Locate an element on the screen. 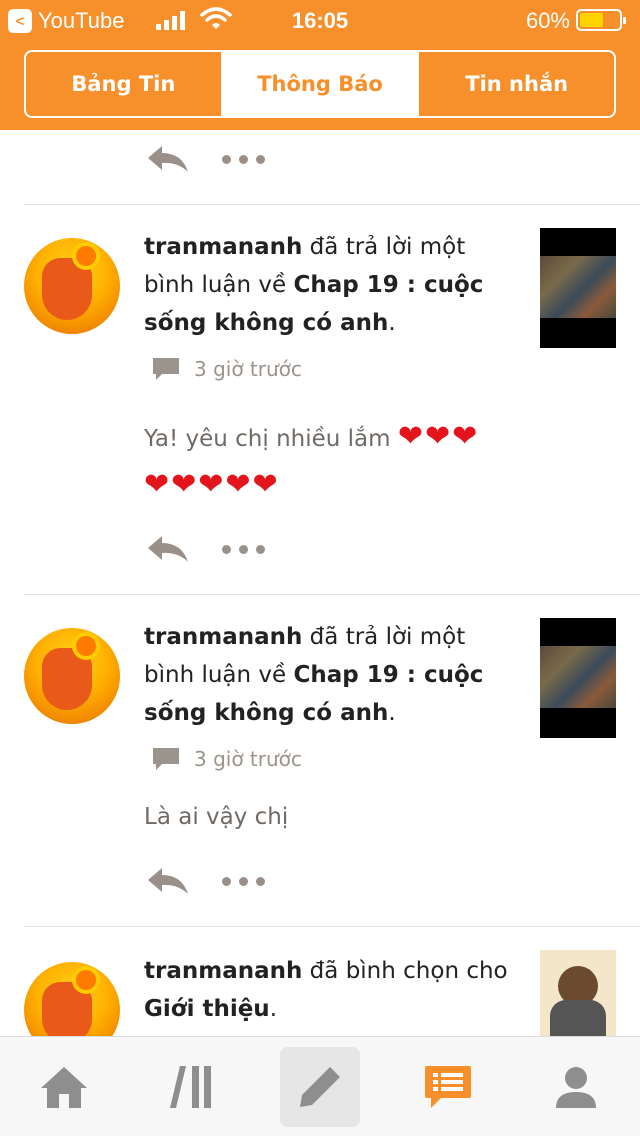  target-title: Giới thiệu is located at coordinates (207, 1009).